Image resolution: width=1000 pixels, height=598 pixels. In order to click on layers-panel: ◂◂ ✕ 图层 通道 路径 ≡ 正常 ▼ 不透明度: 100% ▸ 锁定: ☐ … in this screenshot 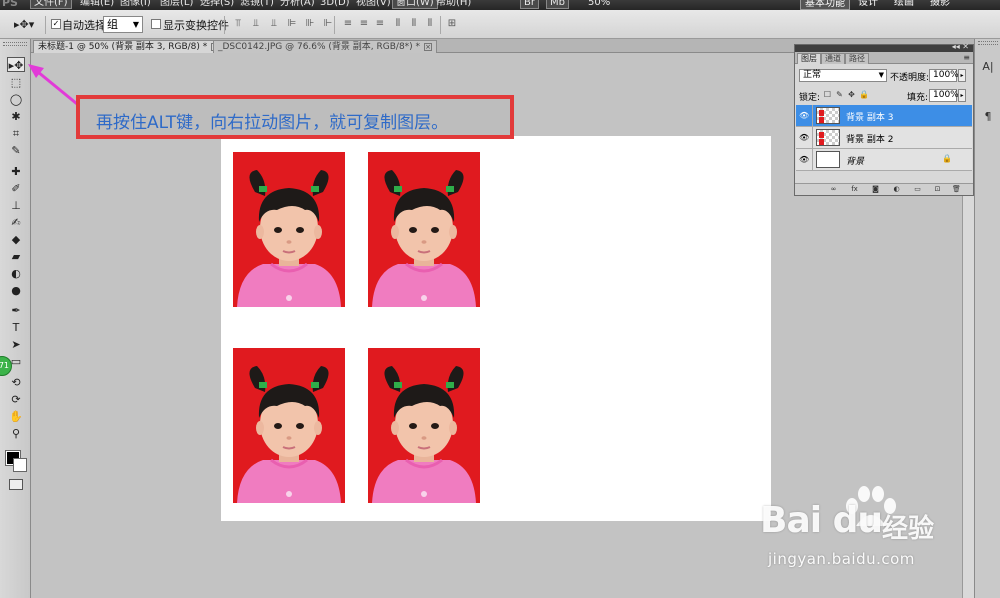, I will do `click(884, 119)`.